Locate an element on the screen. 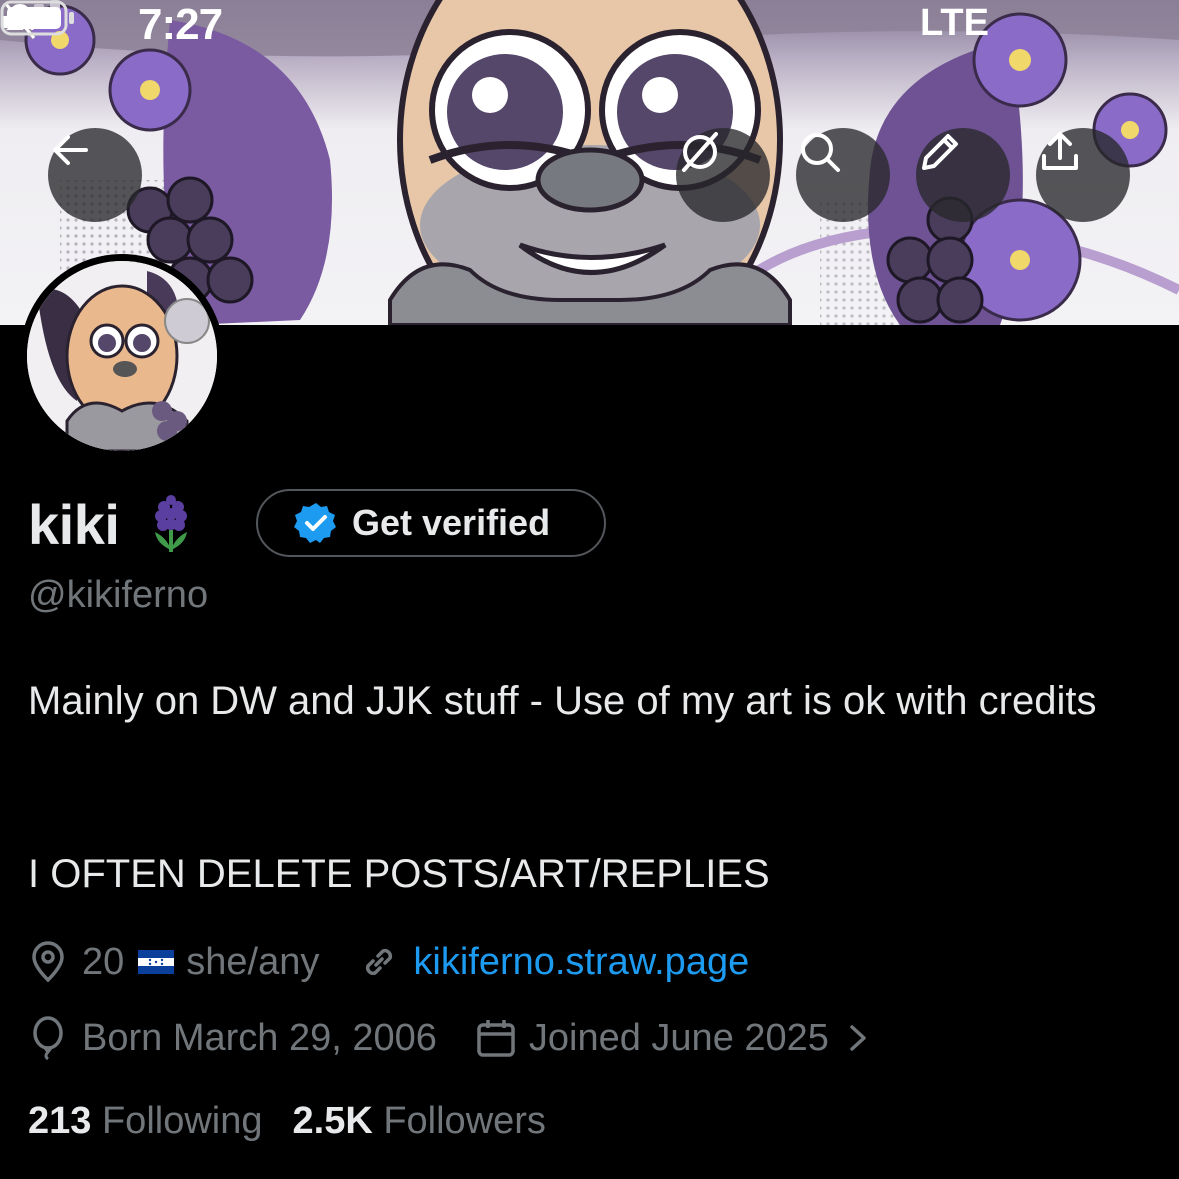 This screenshot has width=1179, height=1179. location-age: 20 is located at coordinates (103, 961).